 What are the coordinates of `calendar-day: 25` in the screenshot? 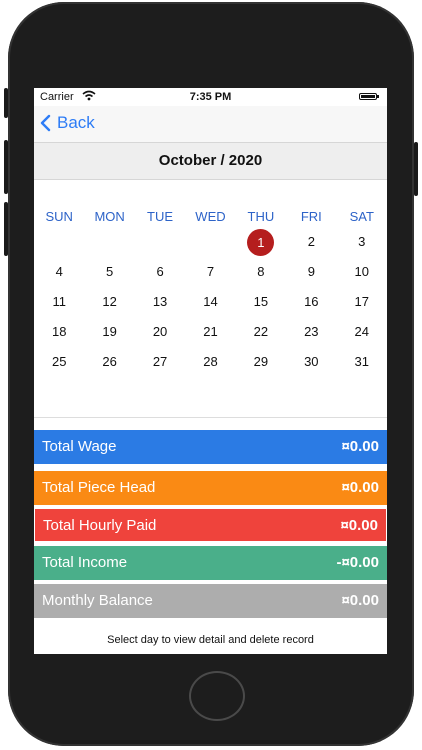 It's located at (59, 362).